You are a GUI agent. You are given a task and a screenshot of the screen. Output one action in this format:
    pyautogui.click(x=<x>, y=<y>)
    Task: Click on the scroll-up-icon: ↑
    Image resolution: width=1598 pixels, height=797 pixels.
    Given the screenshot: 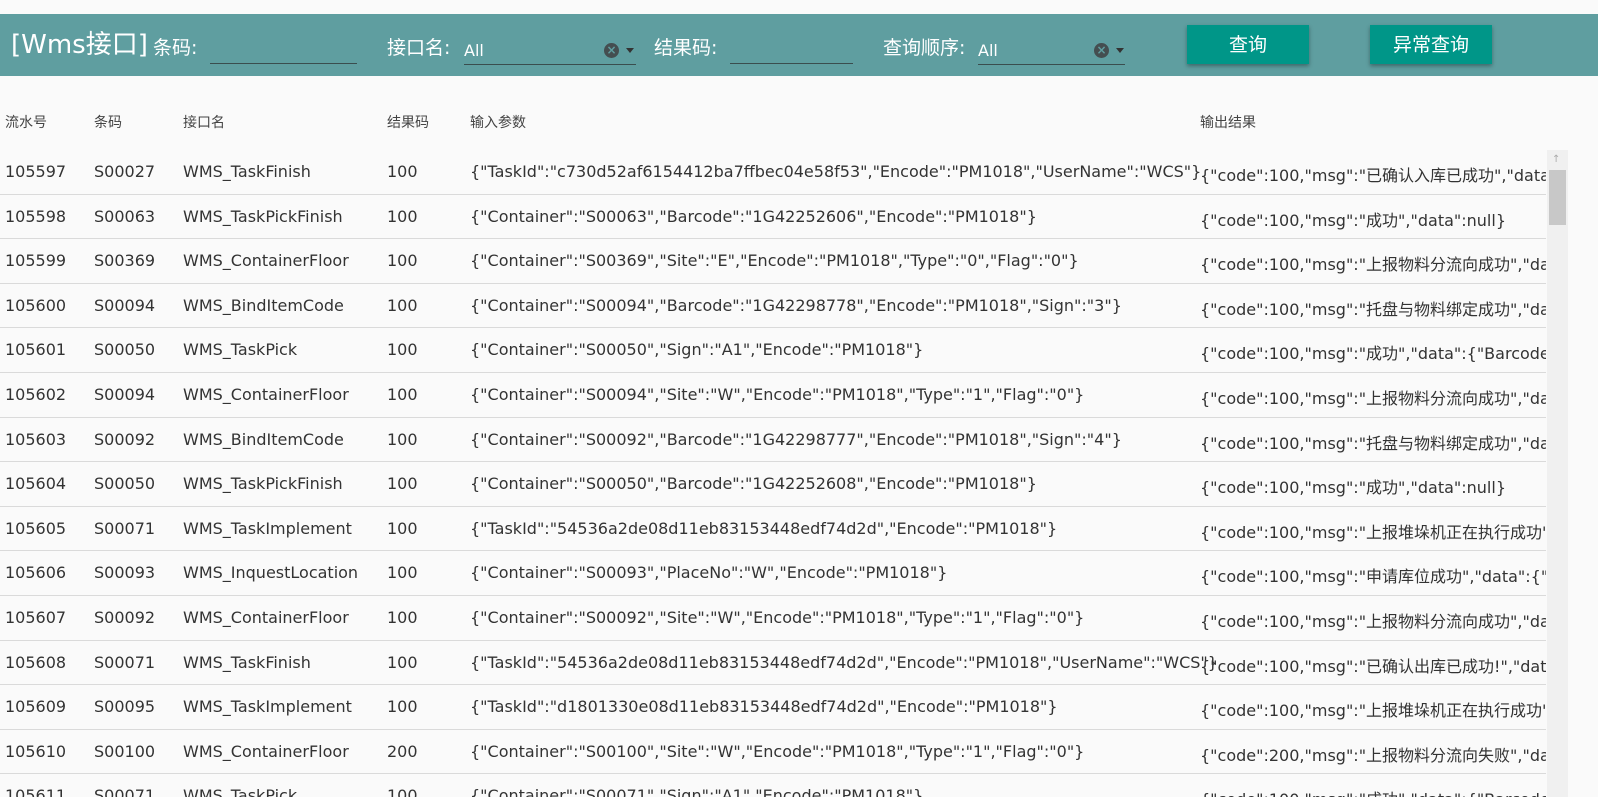 What is the action you would take?
    pyautogui.click(x=1556, y=159)
    